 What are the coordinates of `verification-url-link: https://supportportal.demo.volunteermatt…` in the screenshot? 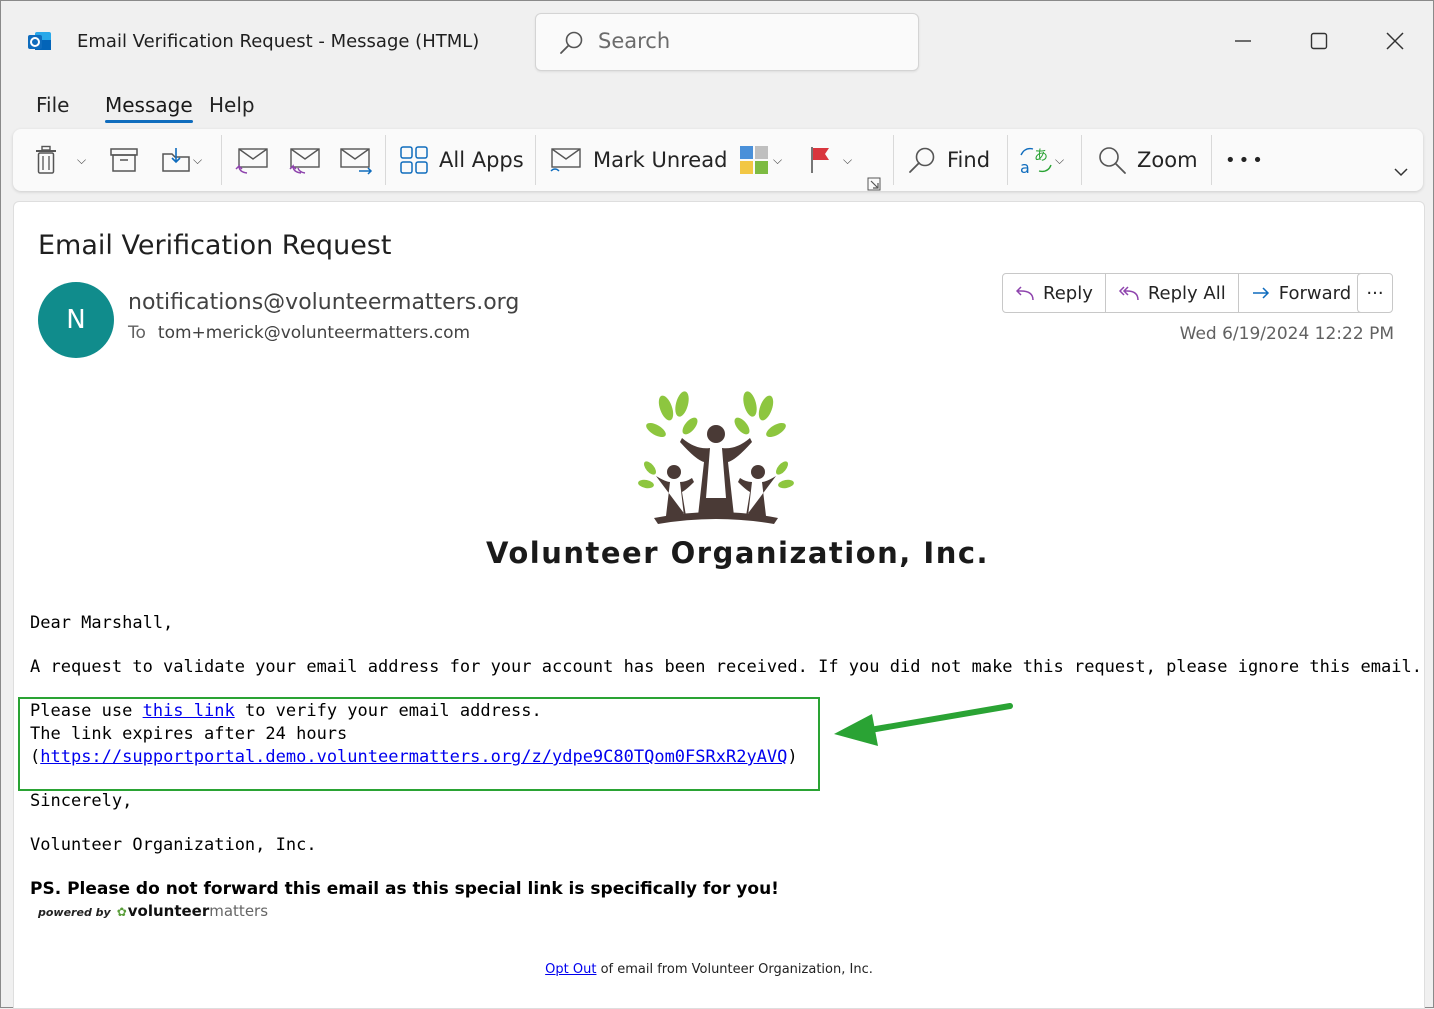 It's located at (413, 757).